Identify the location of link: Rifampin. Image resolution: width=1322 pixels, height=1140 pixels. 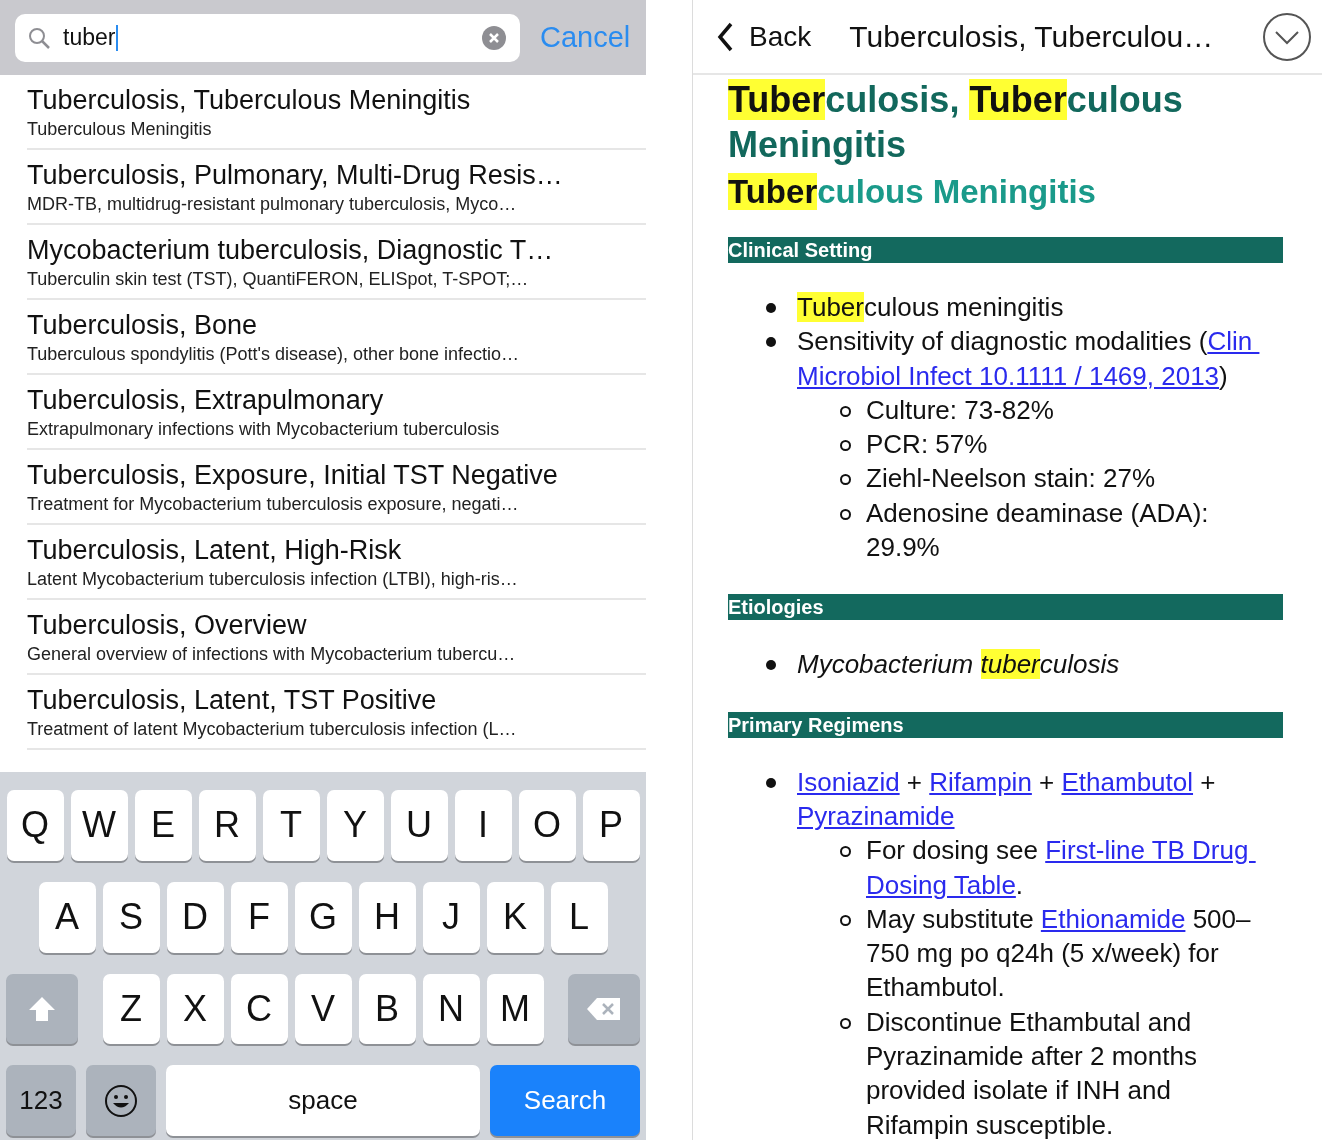
(980, 781).